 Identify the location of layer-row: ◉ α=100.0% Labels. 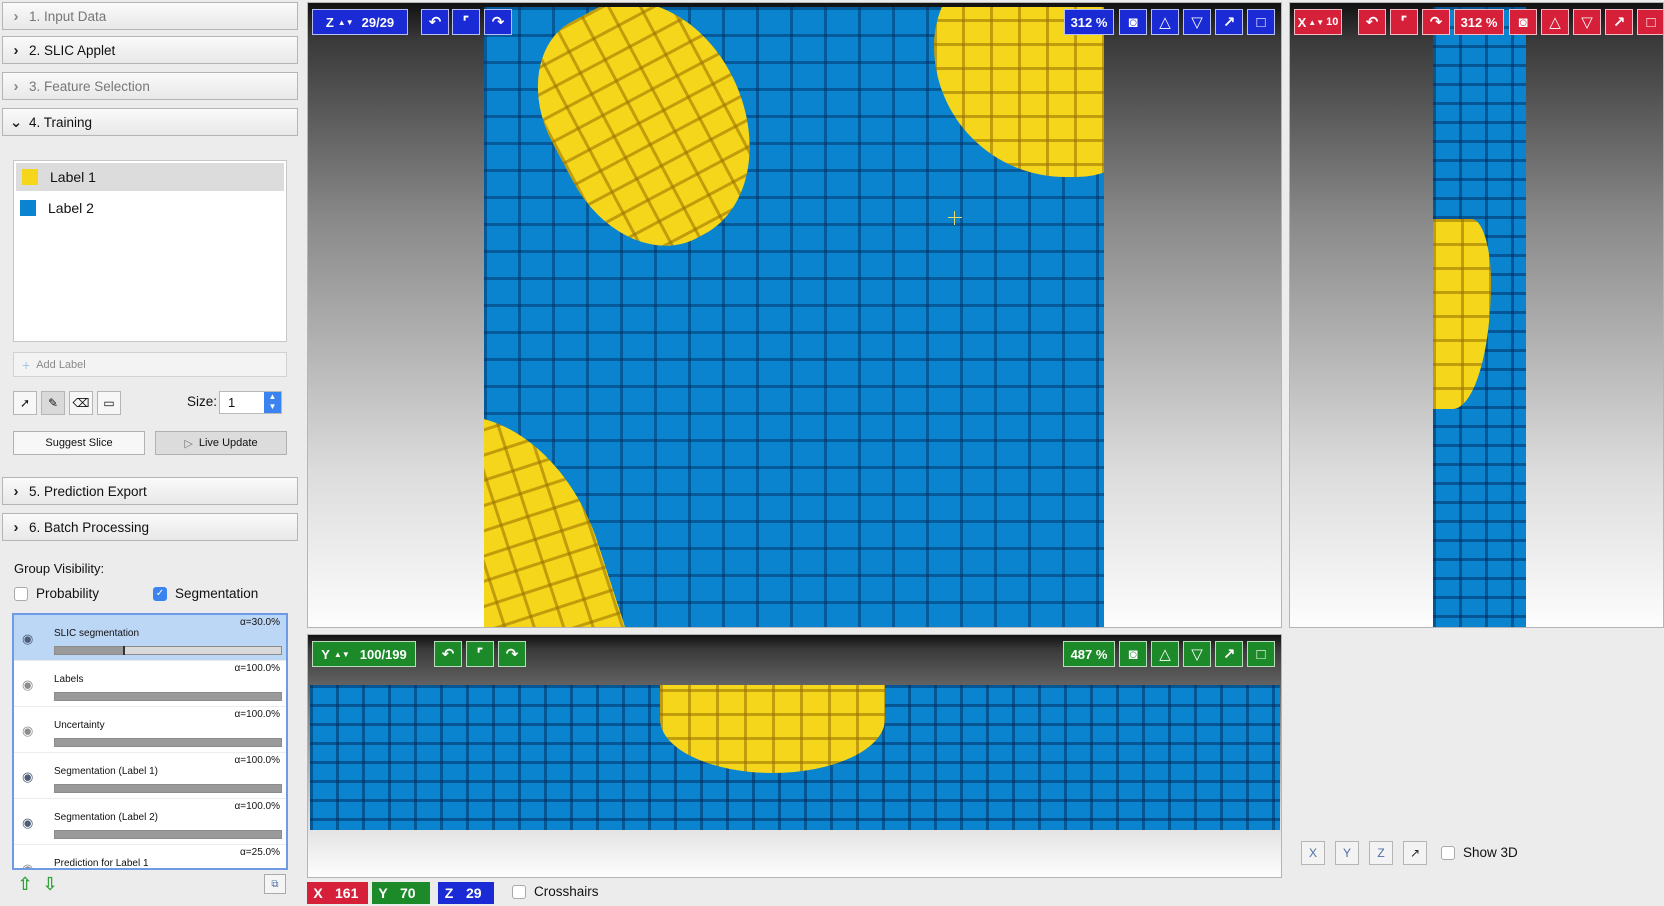
(150, 684).